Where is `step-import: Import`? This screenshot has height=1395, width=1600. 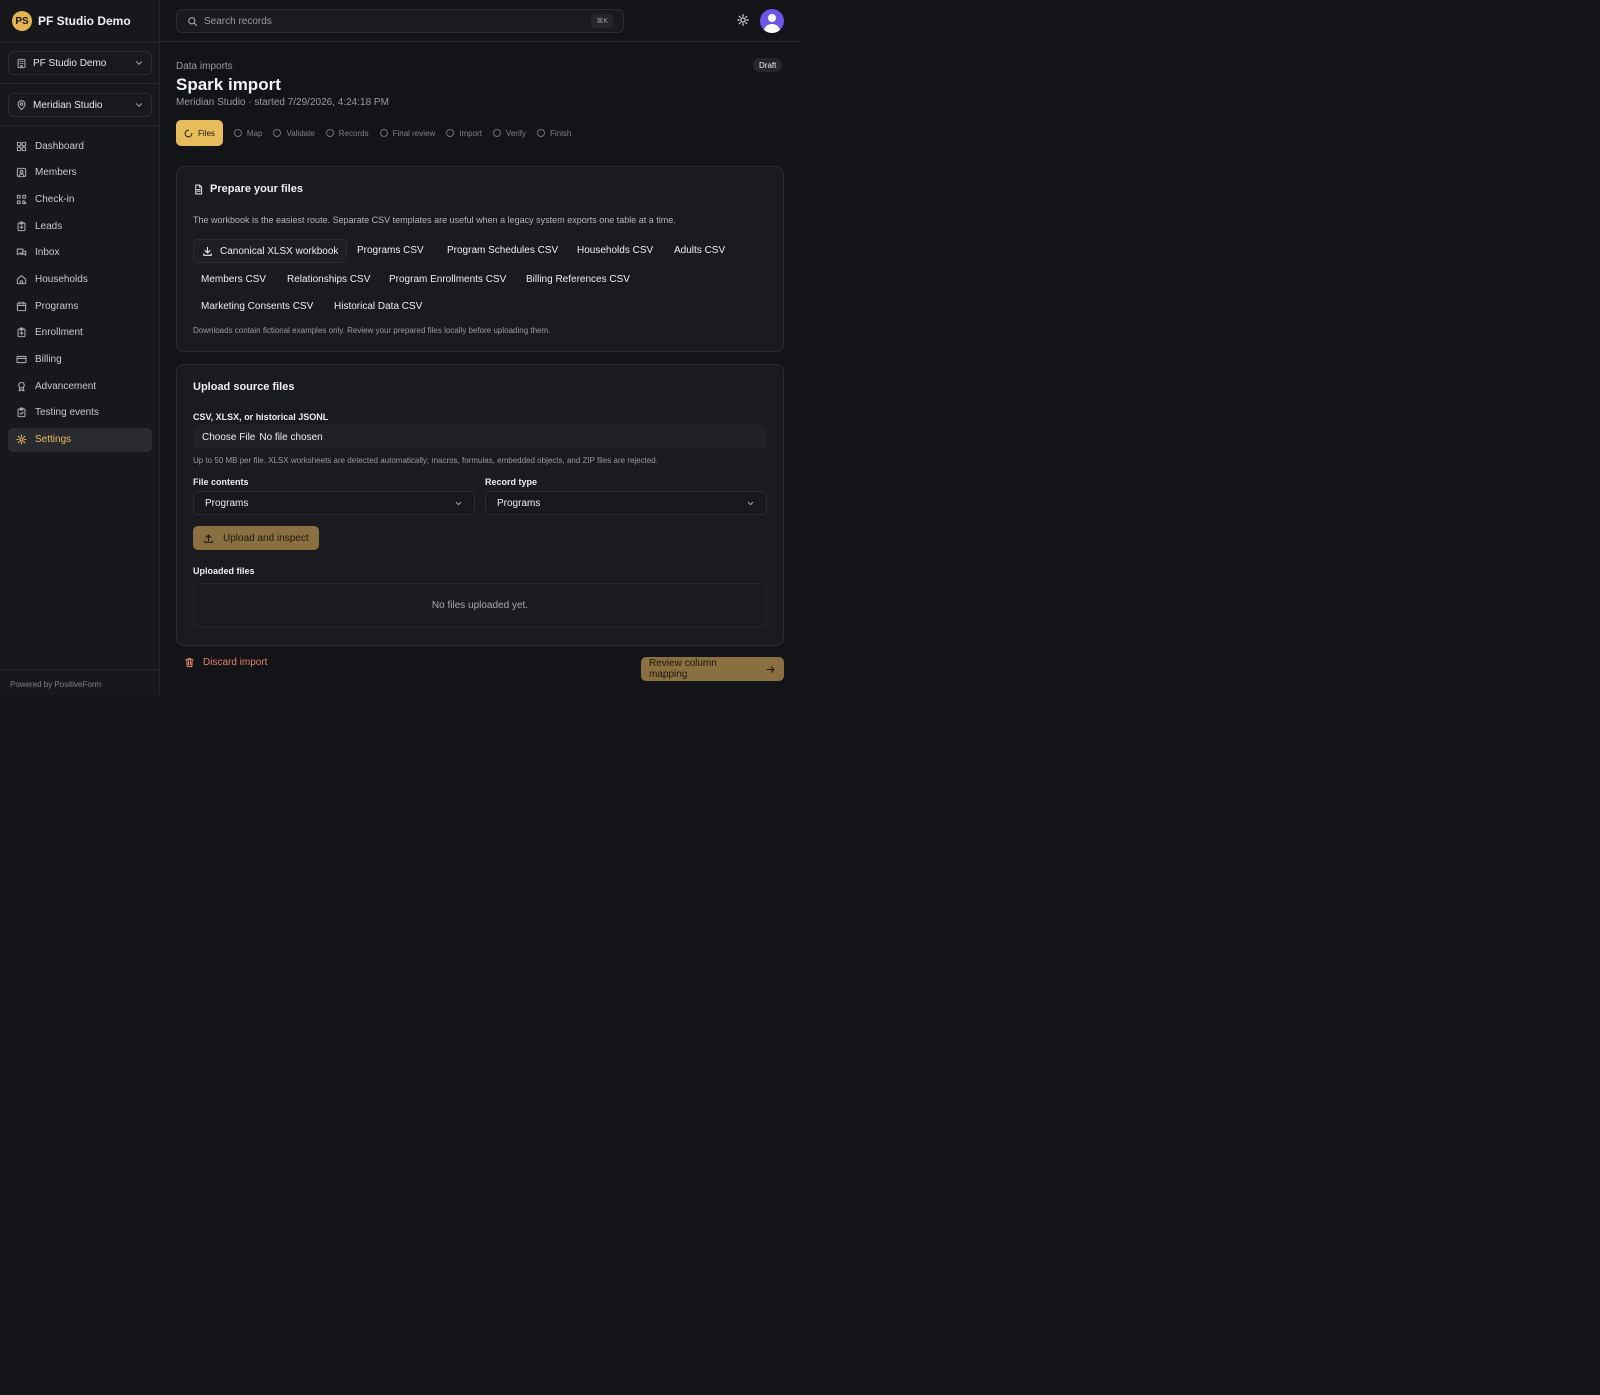 step-import: Import is located at coordinates (464, 133).